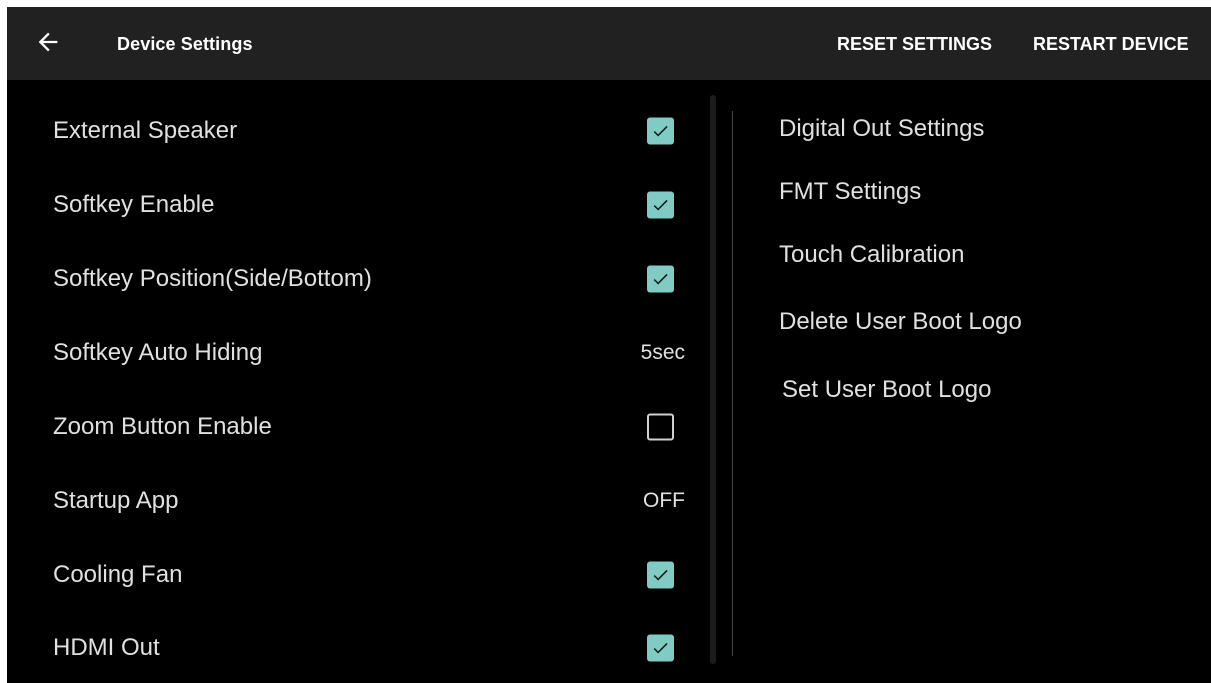  What do you see at coordinates (106, 647) in the screenshot?
I see `setting-label: HDMI Out` at bounding box center [106, 647].